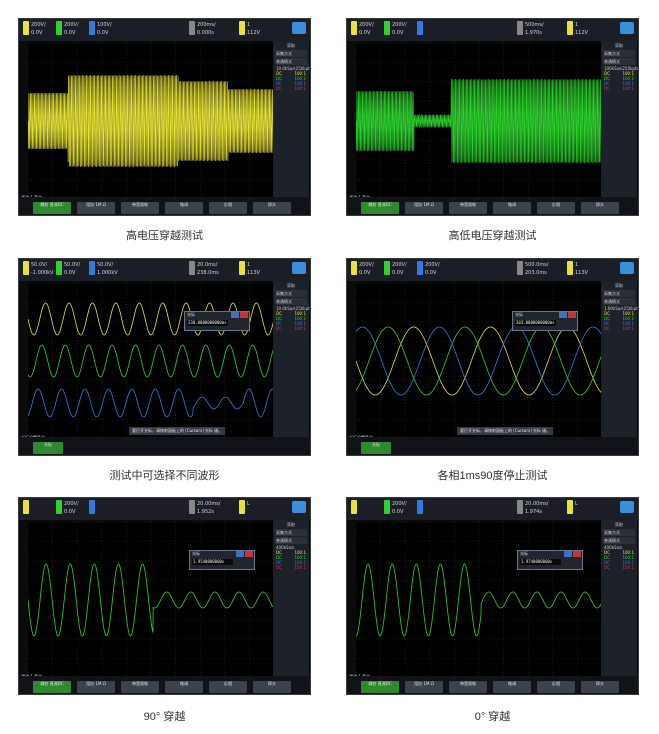  What do you see at coordinates (399, 29) in the screenshot?
I see `channel-2-values: 200V/0.0V` at bounding box center [399, 29].